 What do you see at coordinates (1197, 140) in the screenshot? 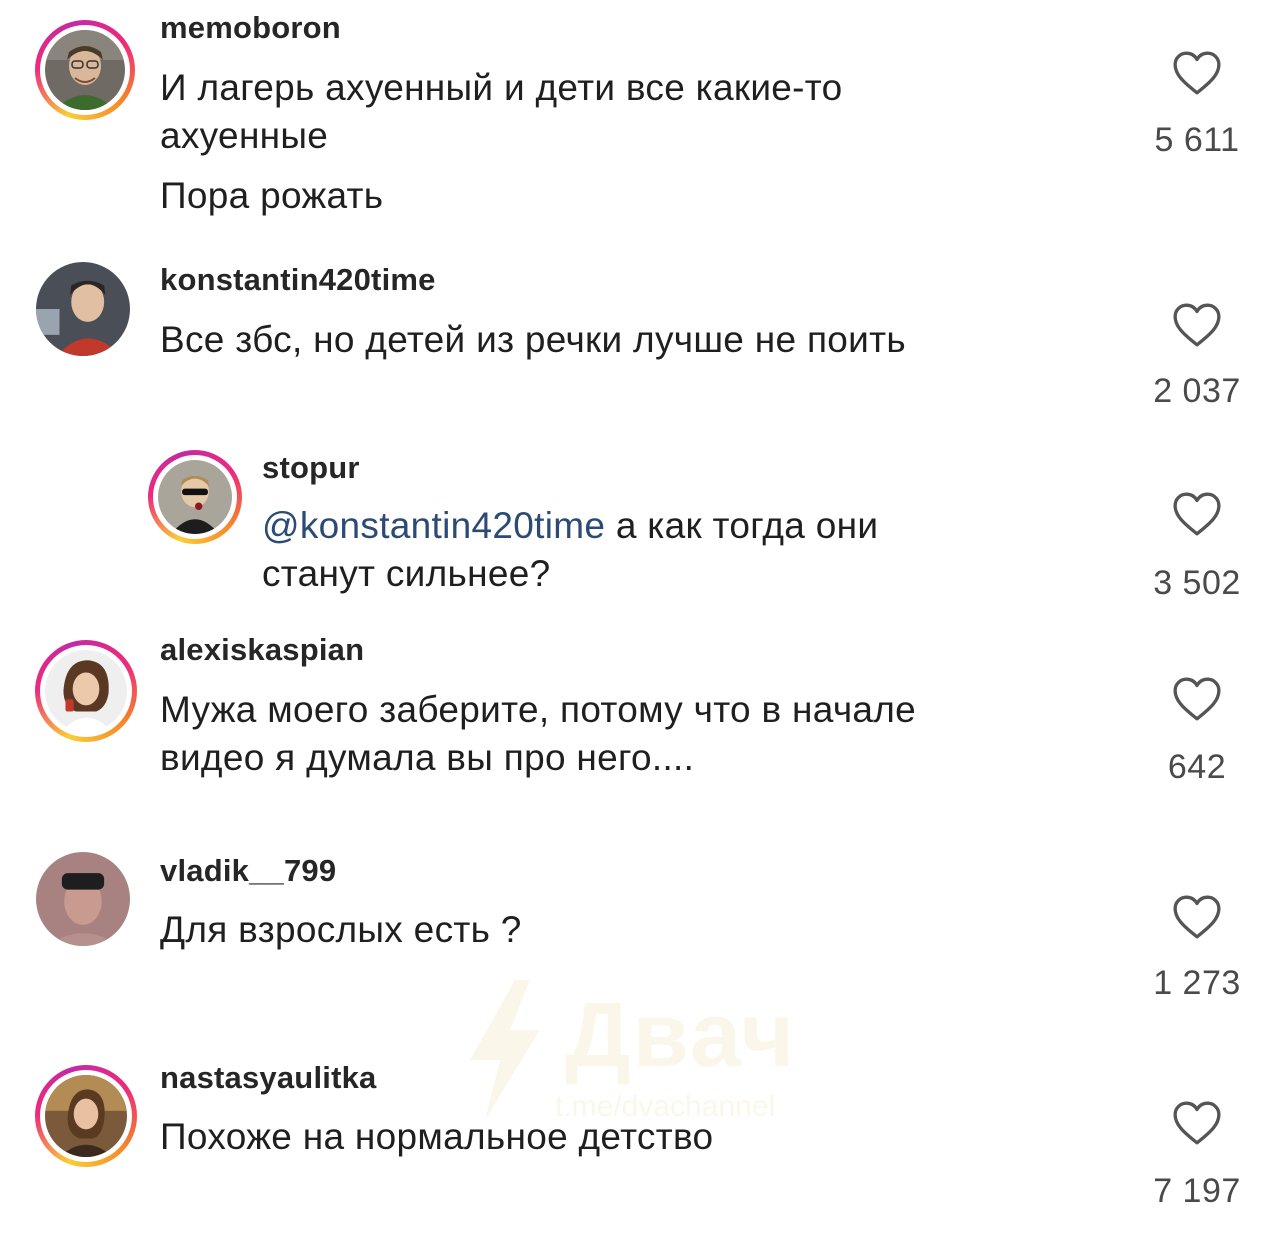
I see `like-count: 5 611` at bounding box center [1197, 140].